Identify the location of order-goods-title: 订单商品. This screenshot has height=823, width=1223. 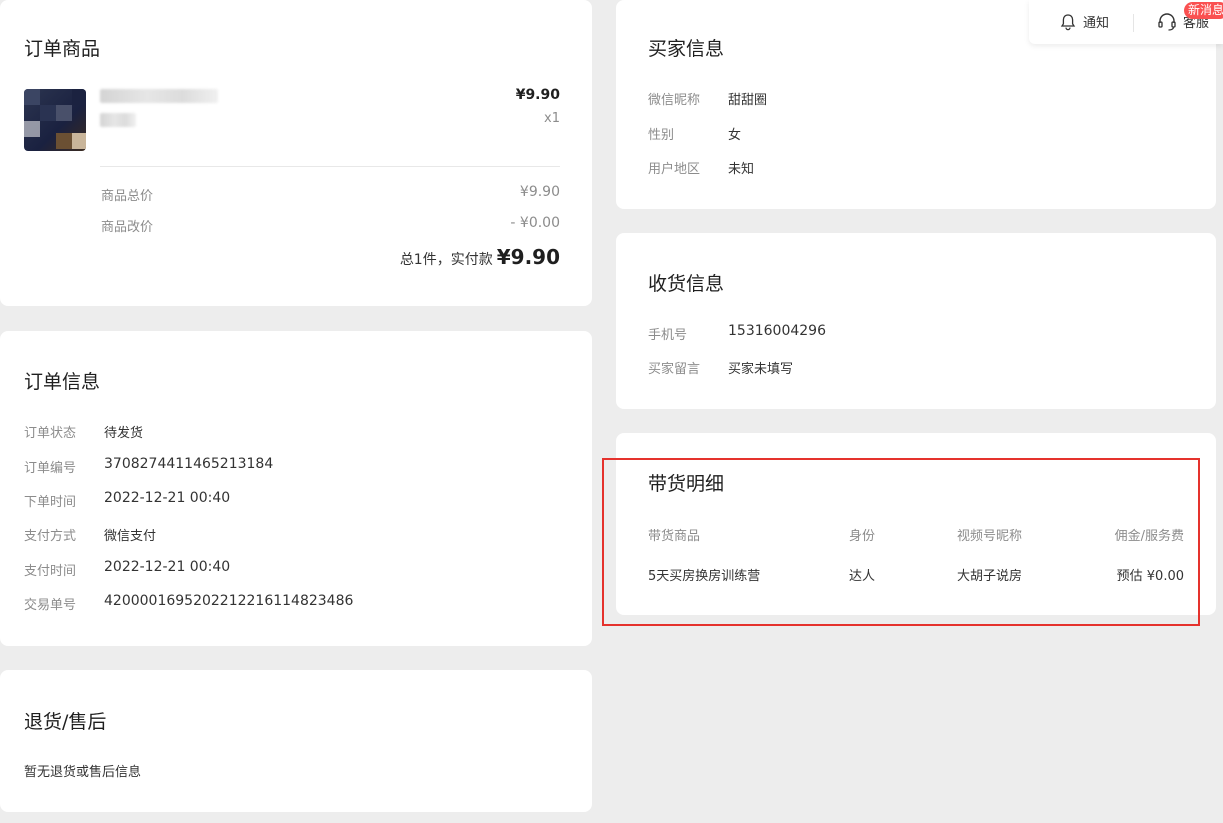
(62, 49).